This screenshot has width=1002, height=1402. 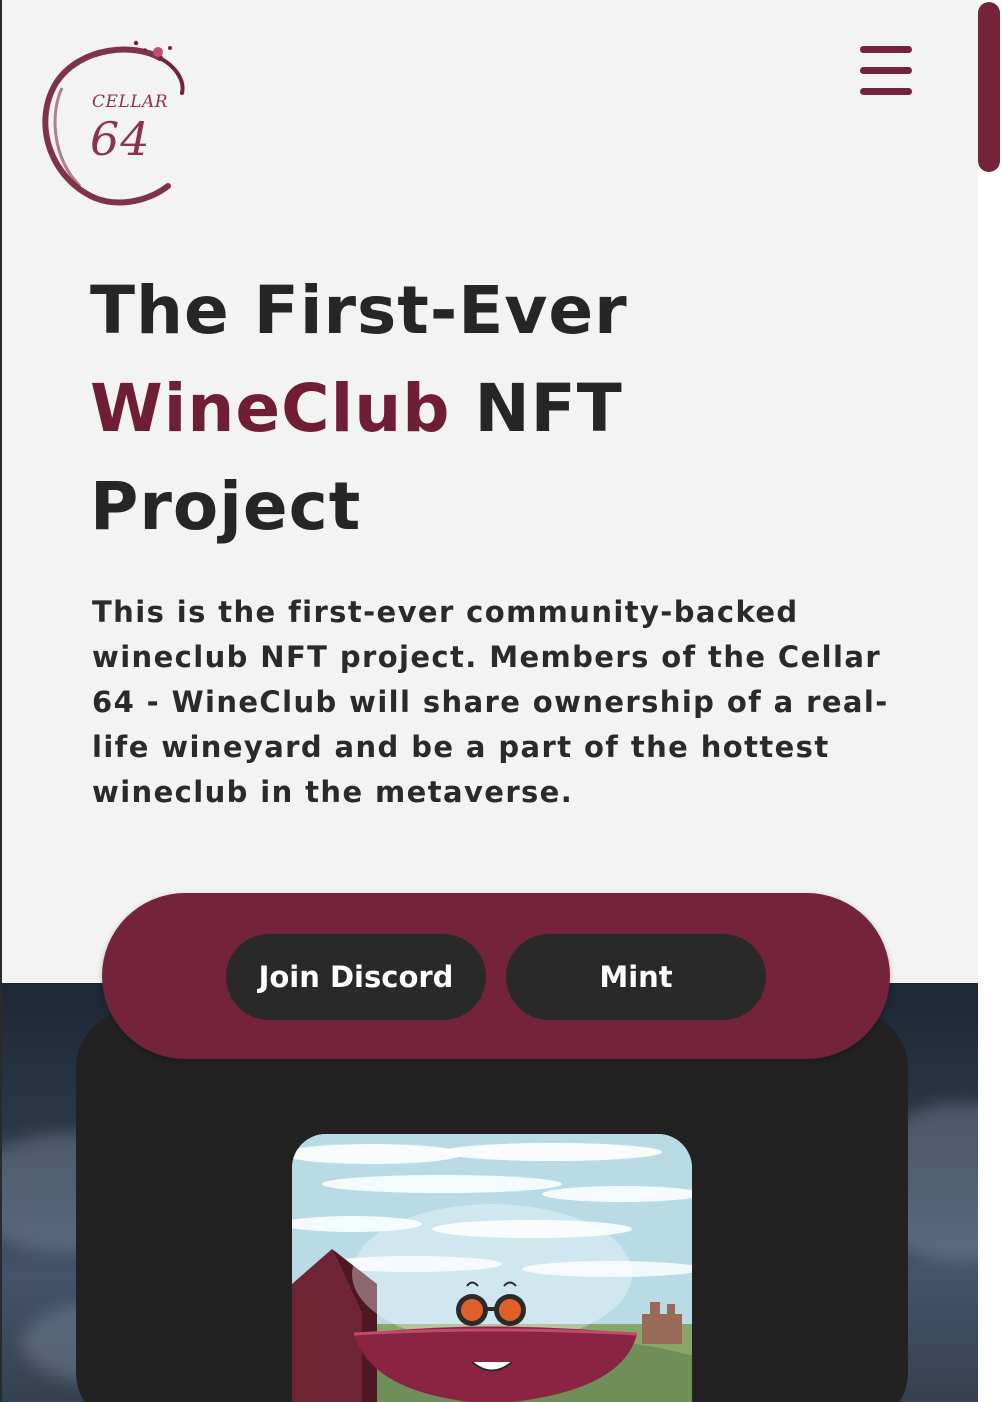 I want to click on mint-button: Mint, so click(x=636, y=977).